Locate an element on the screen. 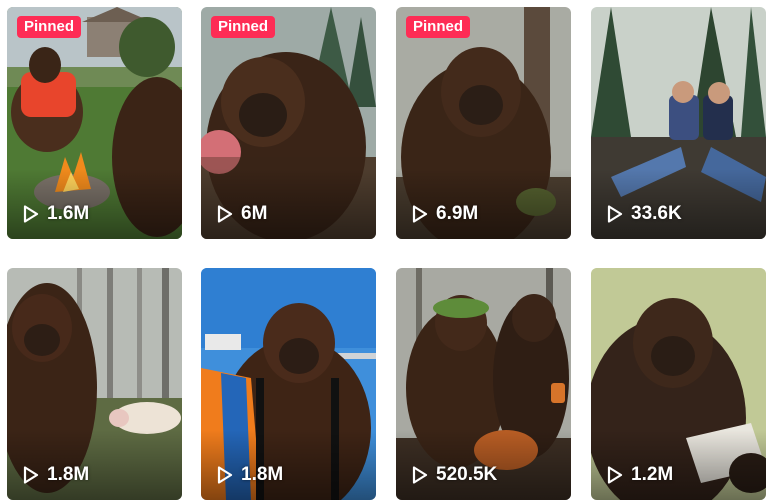  view-count: 520.5K is located at coordinates (454, 475).